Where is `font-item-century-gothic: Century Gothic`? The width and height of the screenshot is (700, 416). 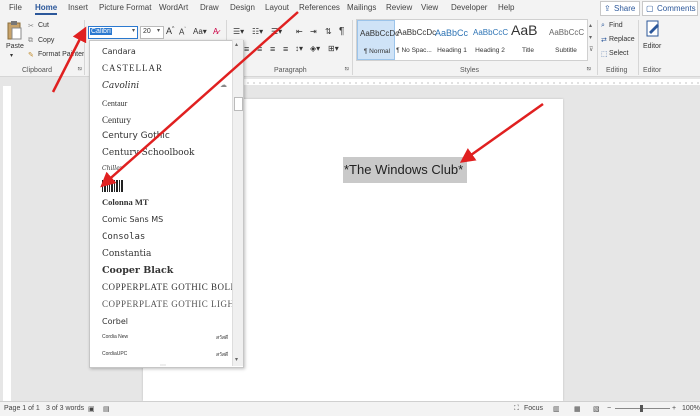
font-item-century-gothic: Century Gothic is located at coordinates (136, 136).